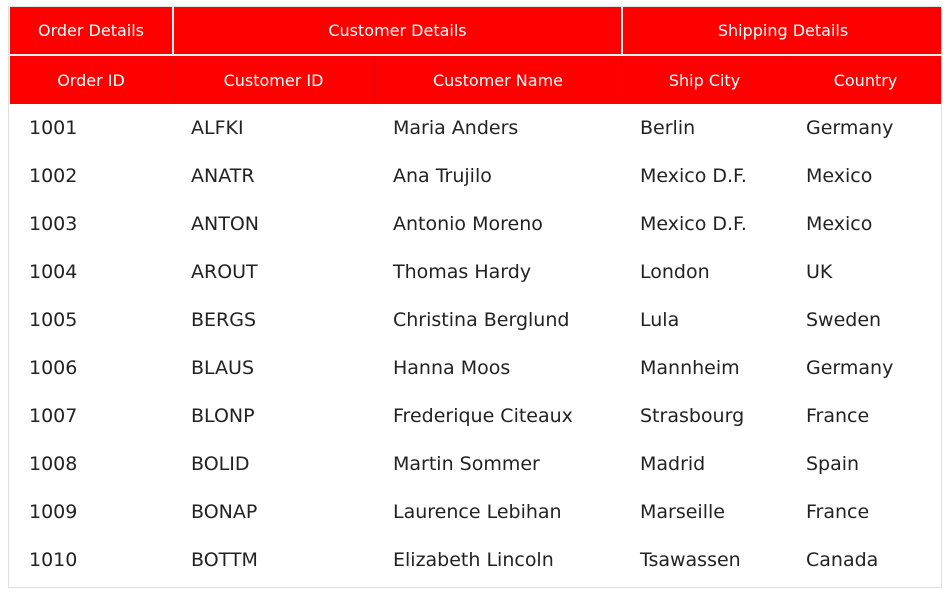 Image resolution: width=947 pixels, height=596 pixels. Describe the element at coordinates (497, 80) in the screenshot. I see `column-header-customer-name: Customer Name` at that location.